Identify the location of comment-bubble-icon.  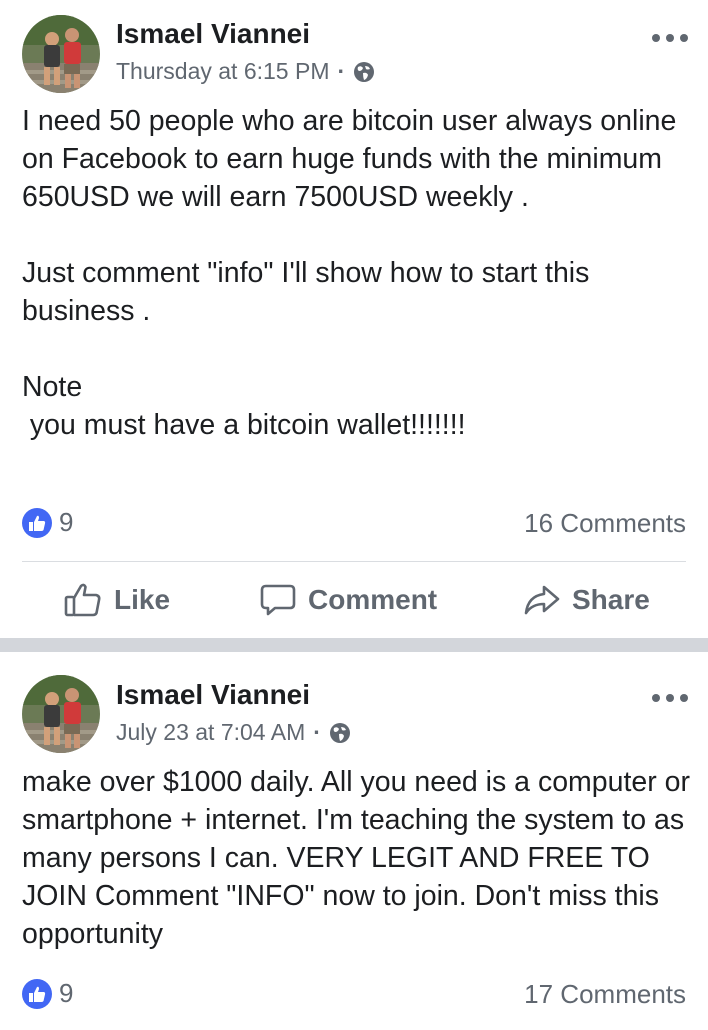
(278, 600).